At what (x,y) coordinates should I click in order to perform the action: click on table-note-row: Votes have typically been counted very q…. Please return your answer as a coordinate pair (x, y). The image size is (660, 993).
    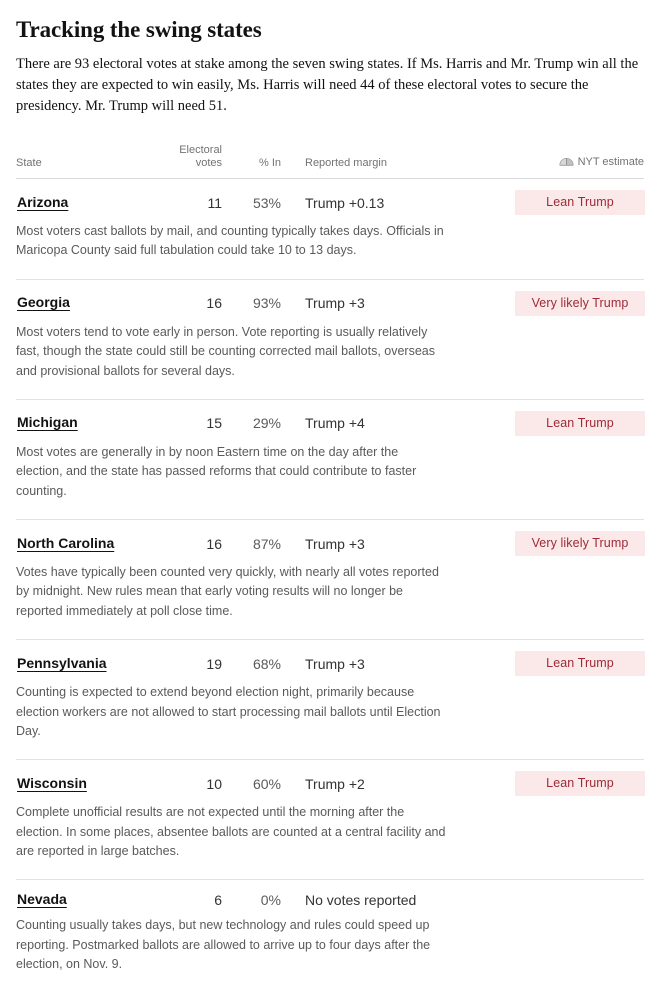
    Looking at the image, I should click on (330, 598).